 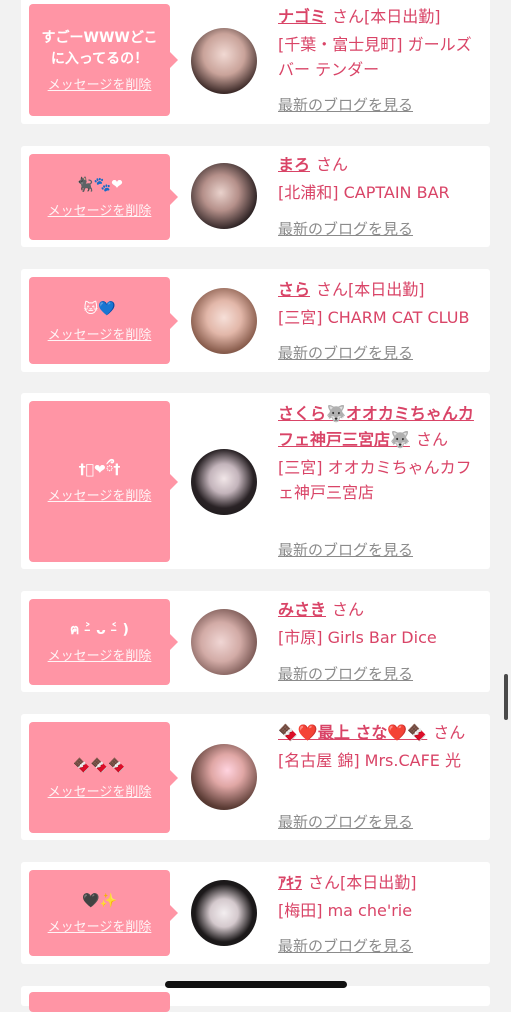 I want to click on cast-name-link: まろ, so click(x=294, y=164).